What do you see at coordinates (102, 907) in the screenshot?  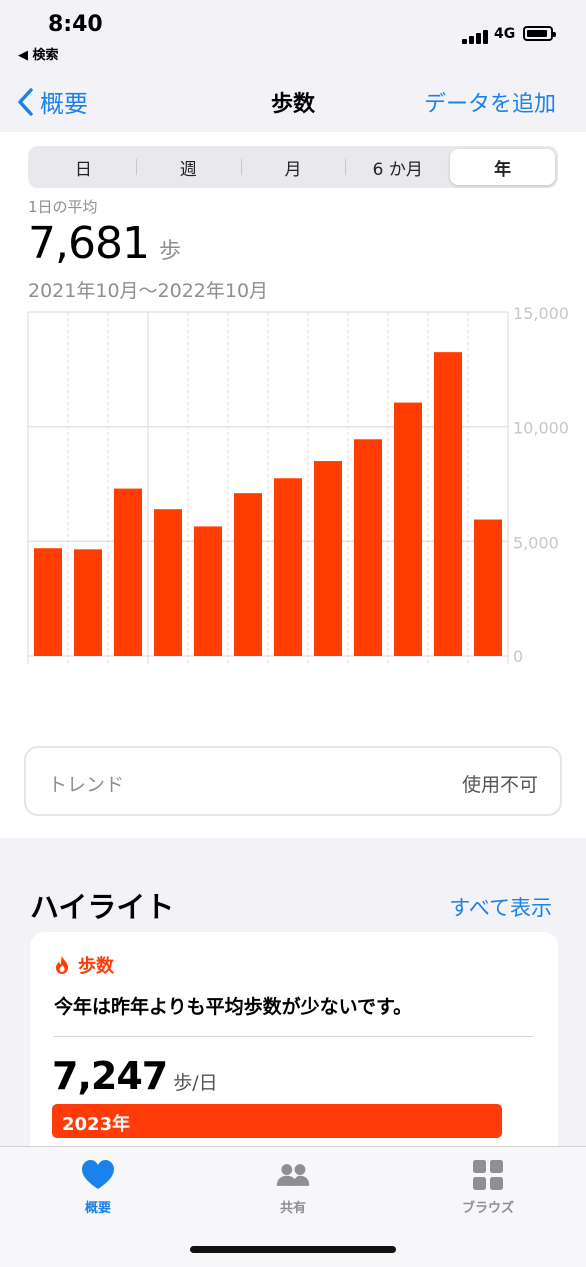 I see `highlights-heading: ハイライト` at bounding box center [102, 907].